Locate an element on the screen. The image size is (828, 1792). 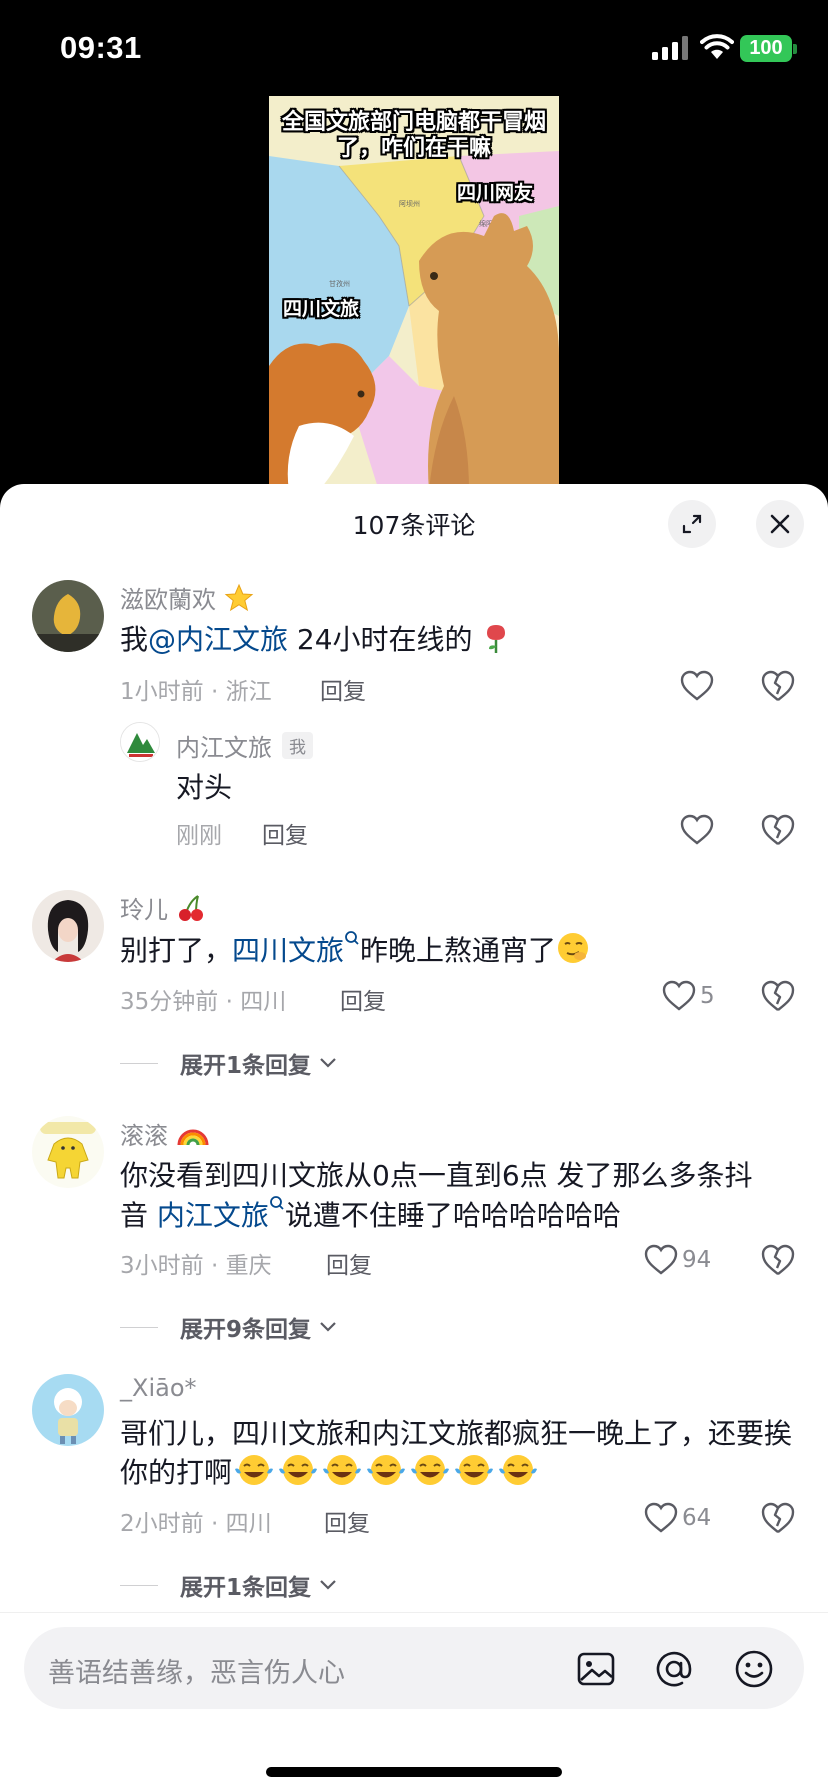
close-sheet-button is located at coordinates (780, 524).